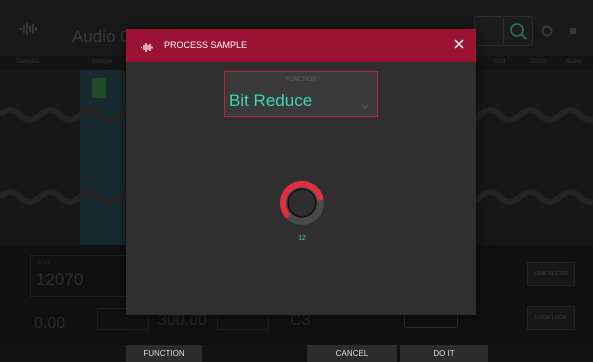  I want to click on close-icon, so click(459, 44).